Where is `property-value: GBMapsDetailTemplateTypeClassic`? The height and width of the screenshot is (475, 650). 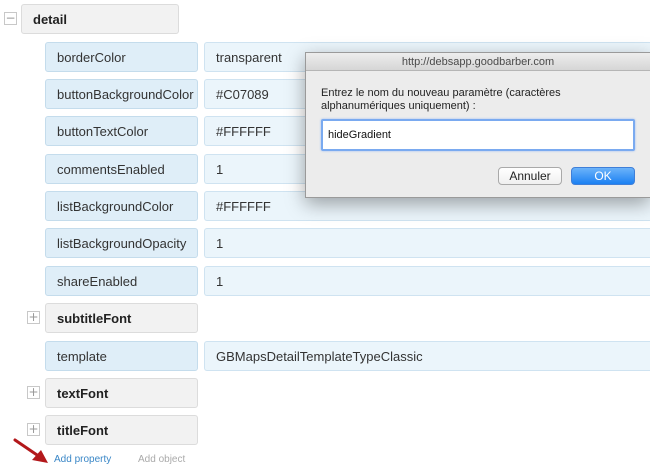
property-value: GBMapsDetailTemplateTypeClassic is located at coordinates (427, 356).